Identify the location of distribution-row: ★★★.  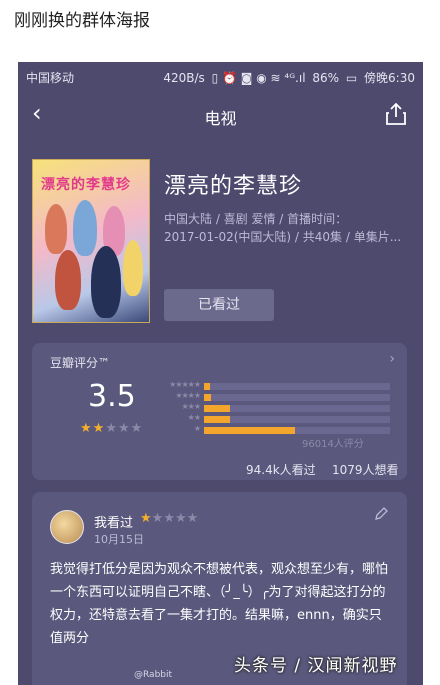
(280, 407).